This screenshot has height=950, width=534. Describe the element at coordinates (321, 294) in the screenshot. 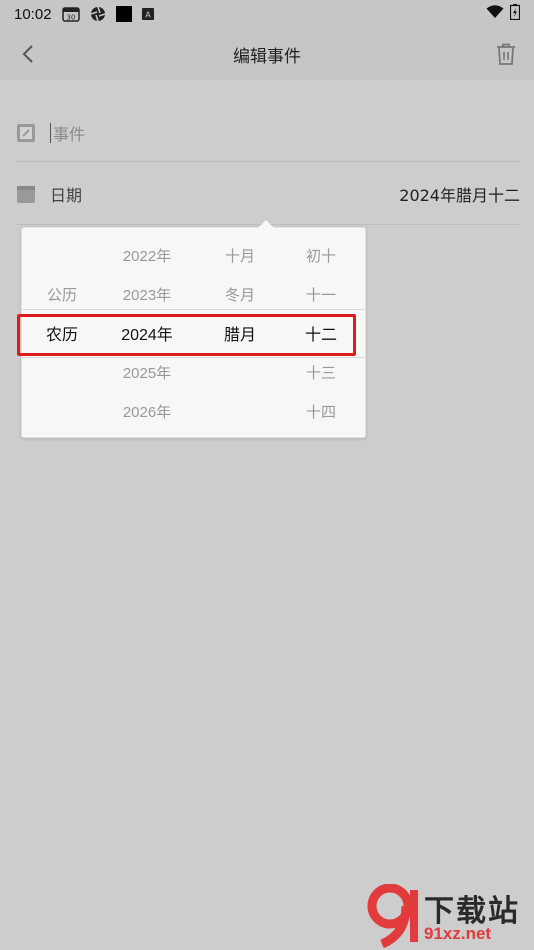

I see `picker-day-item: 十一` at that location.